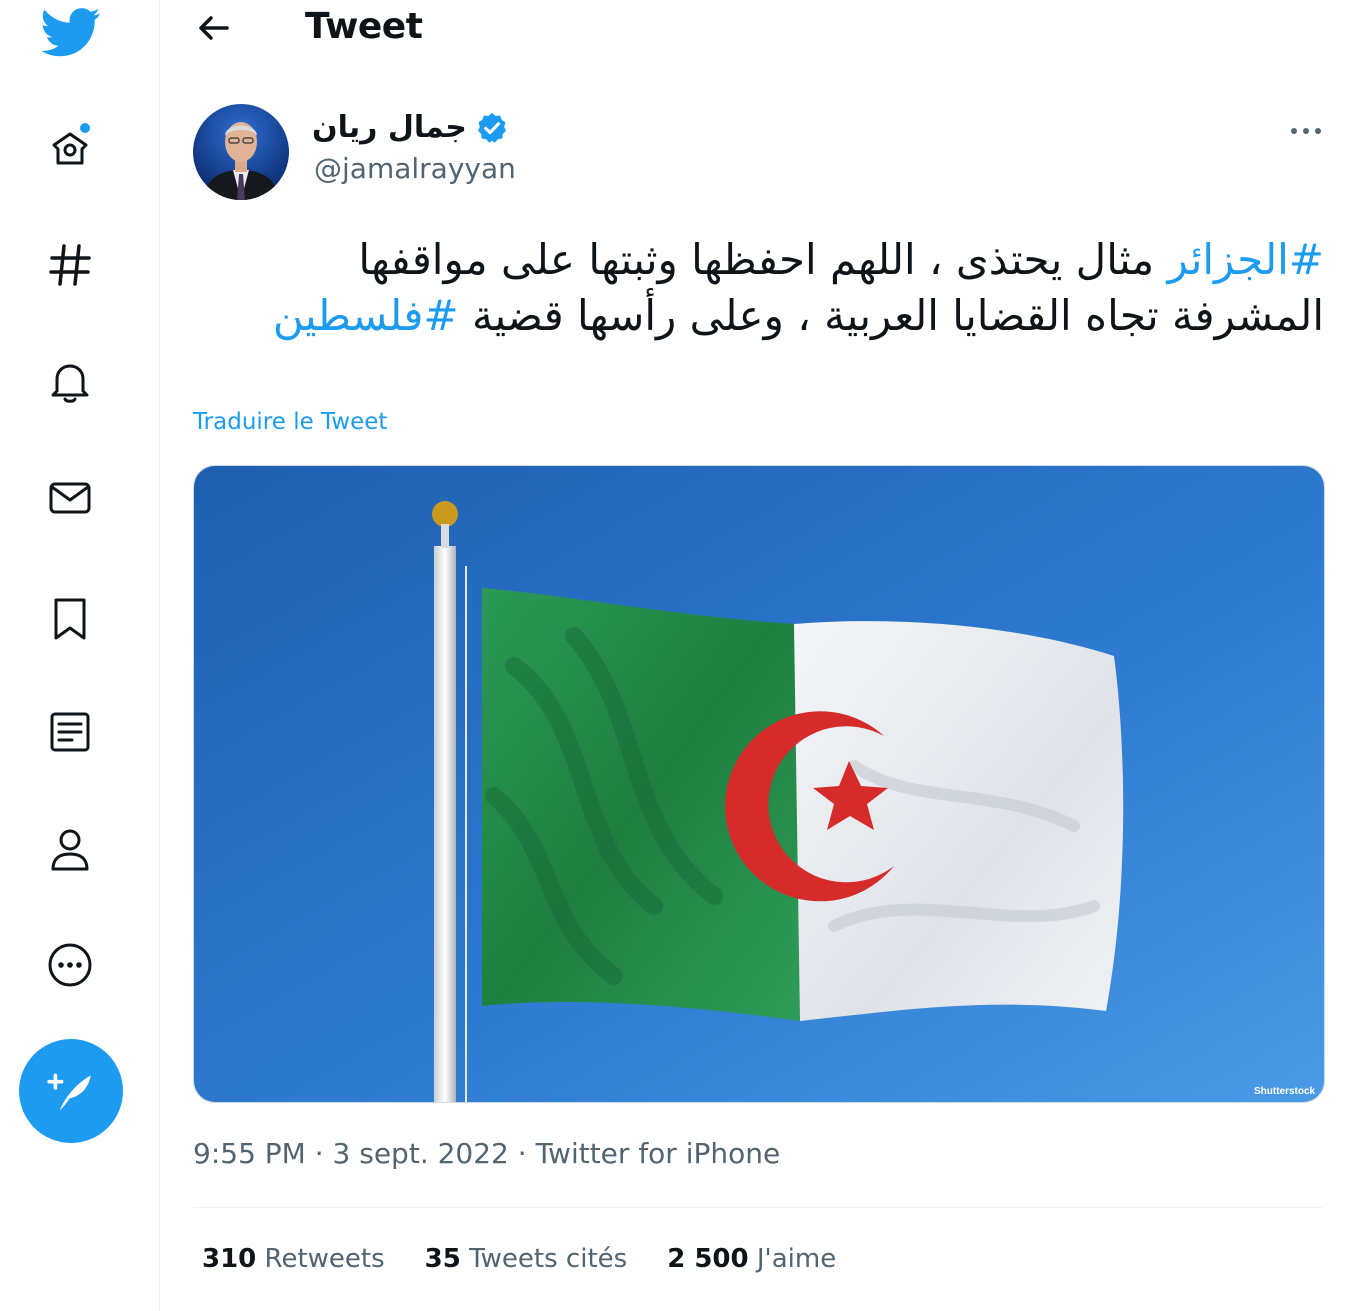 This screenshot has width=1351, height=1311. What do you see at coordinates (229, 1259) in the screenshot?
I see `retweets-count: 310` at bounding box center [229, 1259].